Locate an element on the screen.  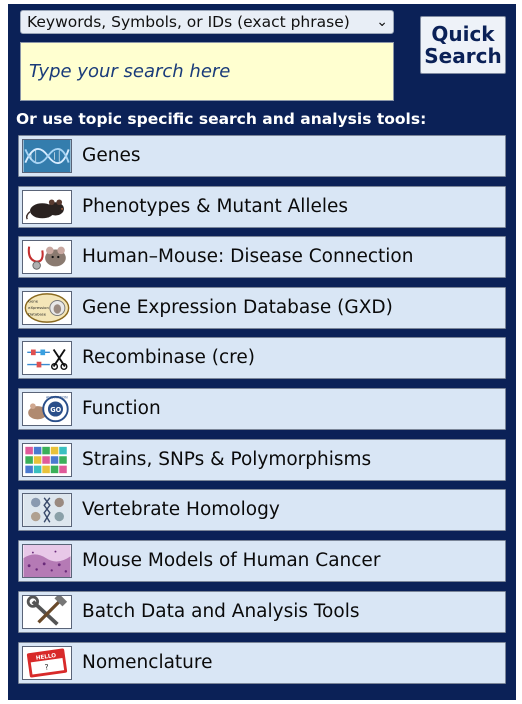
svg-text: GO is located at coordinates (55, 410).